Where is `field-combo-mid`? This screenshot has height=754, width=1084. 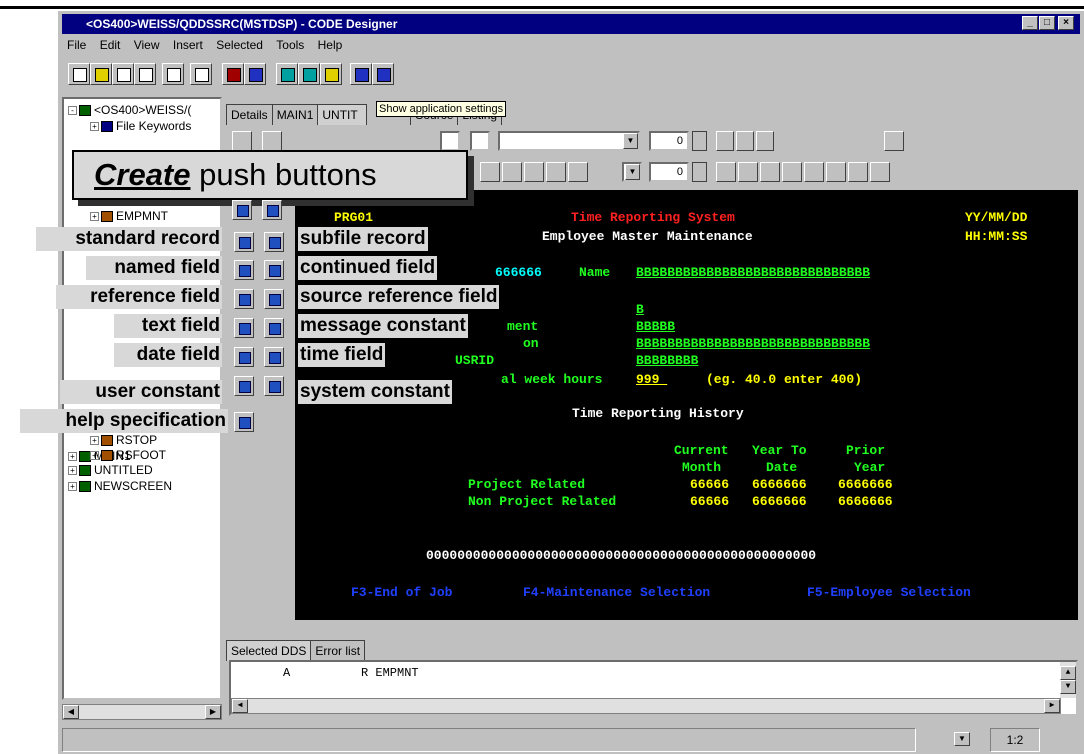
field-combo-mid is located at coordinates (480, 141).